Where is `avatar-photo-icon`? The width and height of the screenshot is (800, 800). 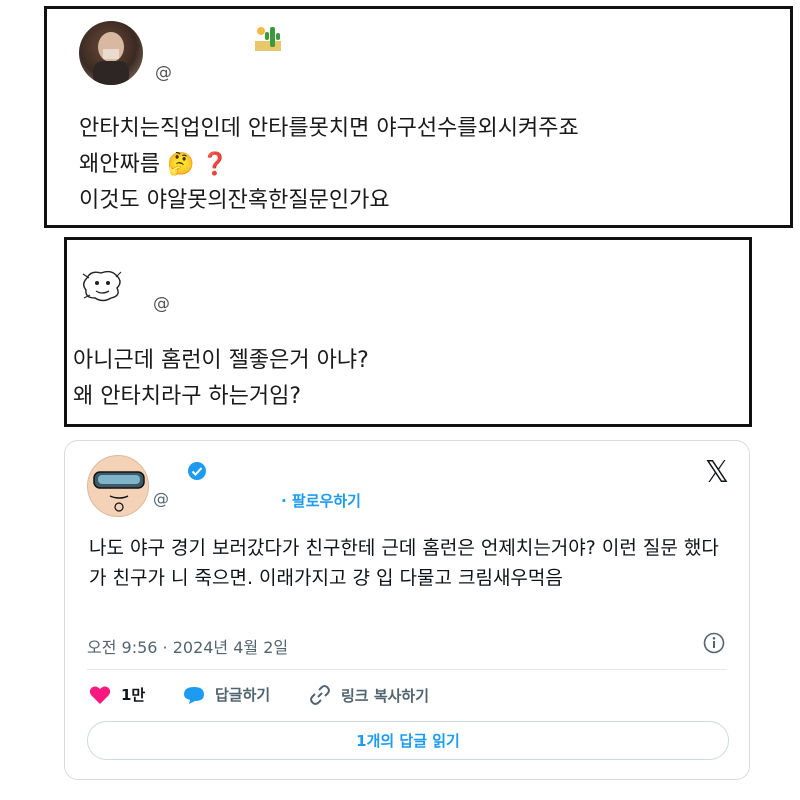 avatar-photo-icon is located at coordinates (111, 58).